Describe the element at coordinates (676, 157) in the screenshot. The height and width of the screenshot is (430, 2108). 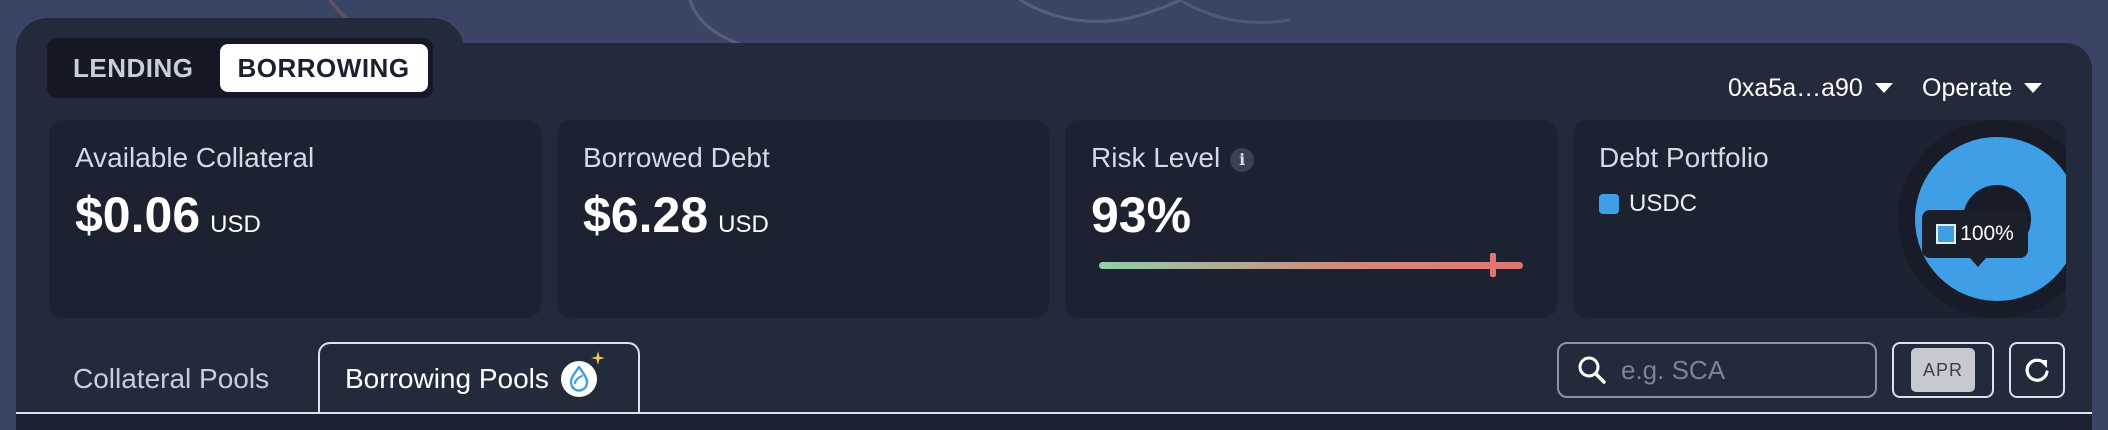
I see `card-title: Borrowed Debt` at that location.